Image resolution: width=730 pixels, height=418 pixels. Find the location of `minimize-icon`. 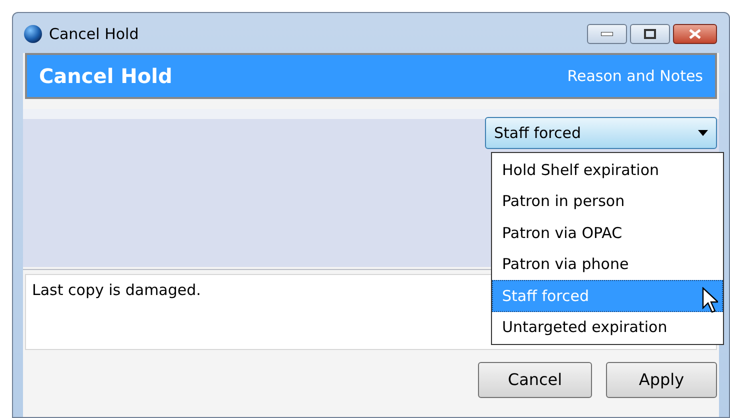

minimize-icon is located at coordinates (607, 34).